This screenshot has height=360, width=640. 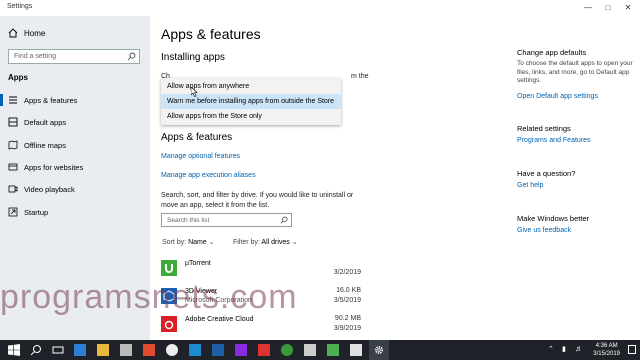 What do you see at coordinates (564, 349) in the screenshot?
I see `network-icon: ▮` at bounding box center [564, 349].